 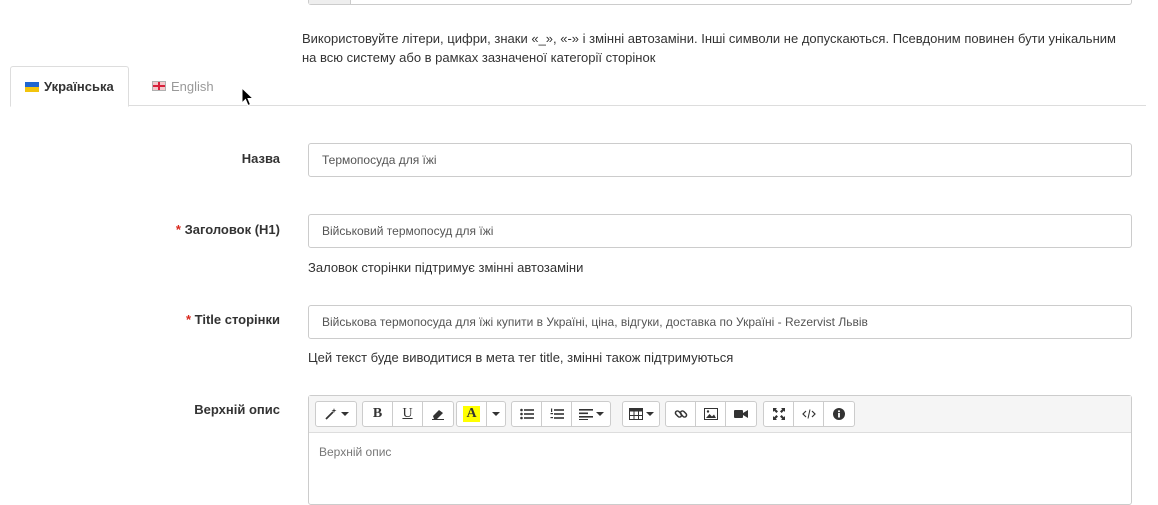 I want to click on name-input-value: Термопосуда для їжі, so click(x=379, y=160).